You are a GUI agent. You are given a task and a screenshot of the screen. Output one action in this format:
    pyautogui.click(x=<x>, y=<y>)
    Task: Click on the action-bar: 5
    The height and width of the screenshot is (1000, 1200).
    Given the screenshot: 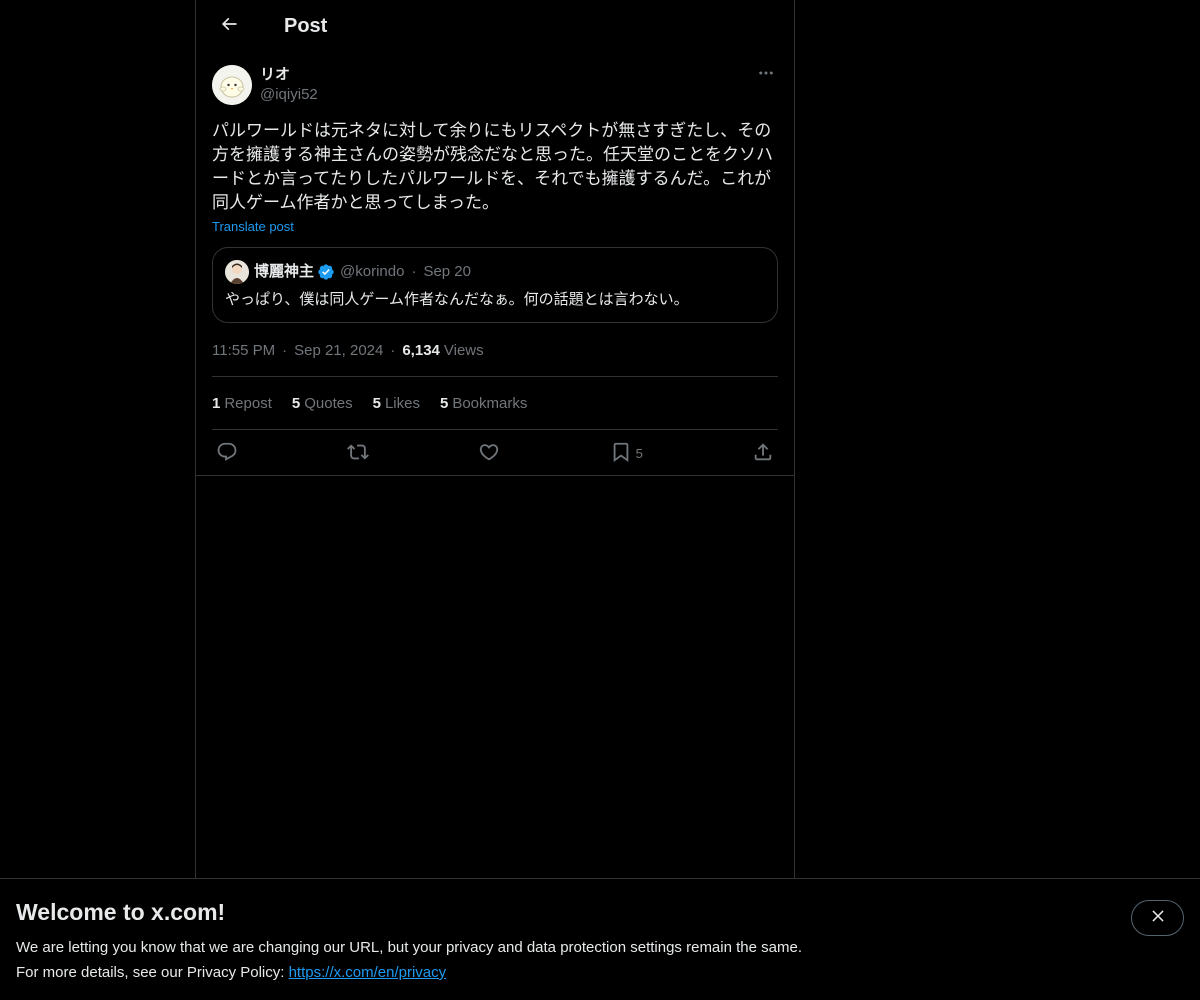 What is the action you would take?
    pyautogui.click(x=495, y=453)
    